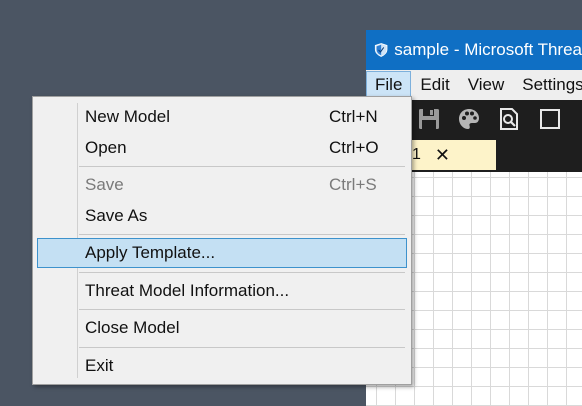 This screenshot has height=406, width=582. What do you see at coordinates (132, 327) in the screenshot?
I see `menu-item-label: Close Model` at bounding box center [132, 327].